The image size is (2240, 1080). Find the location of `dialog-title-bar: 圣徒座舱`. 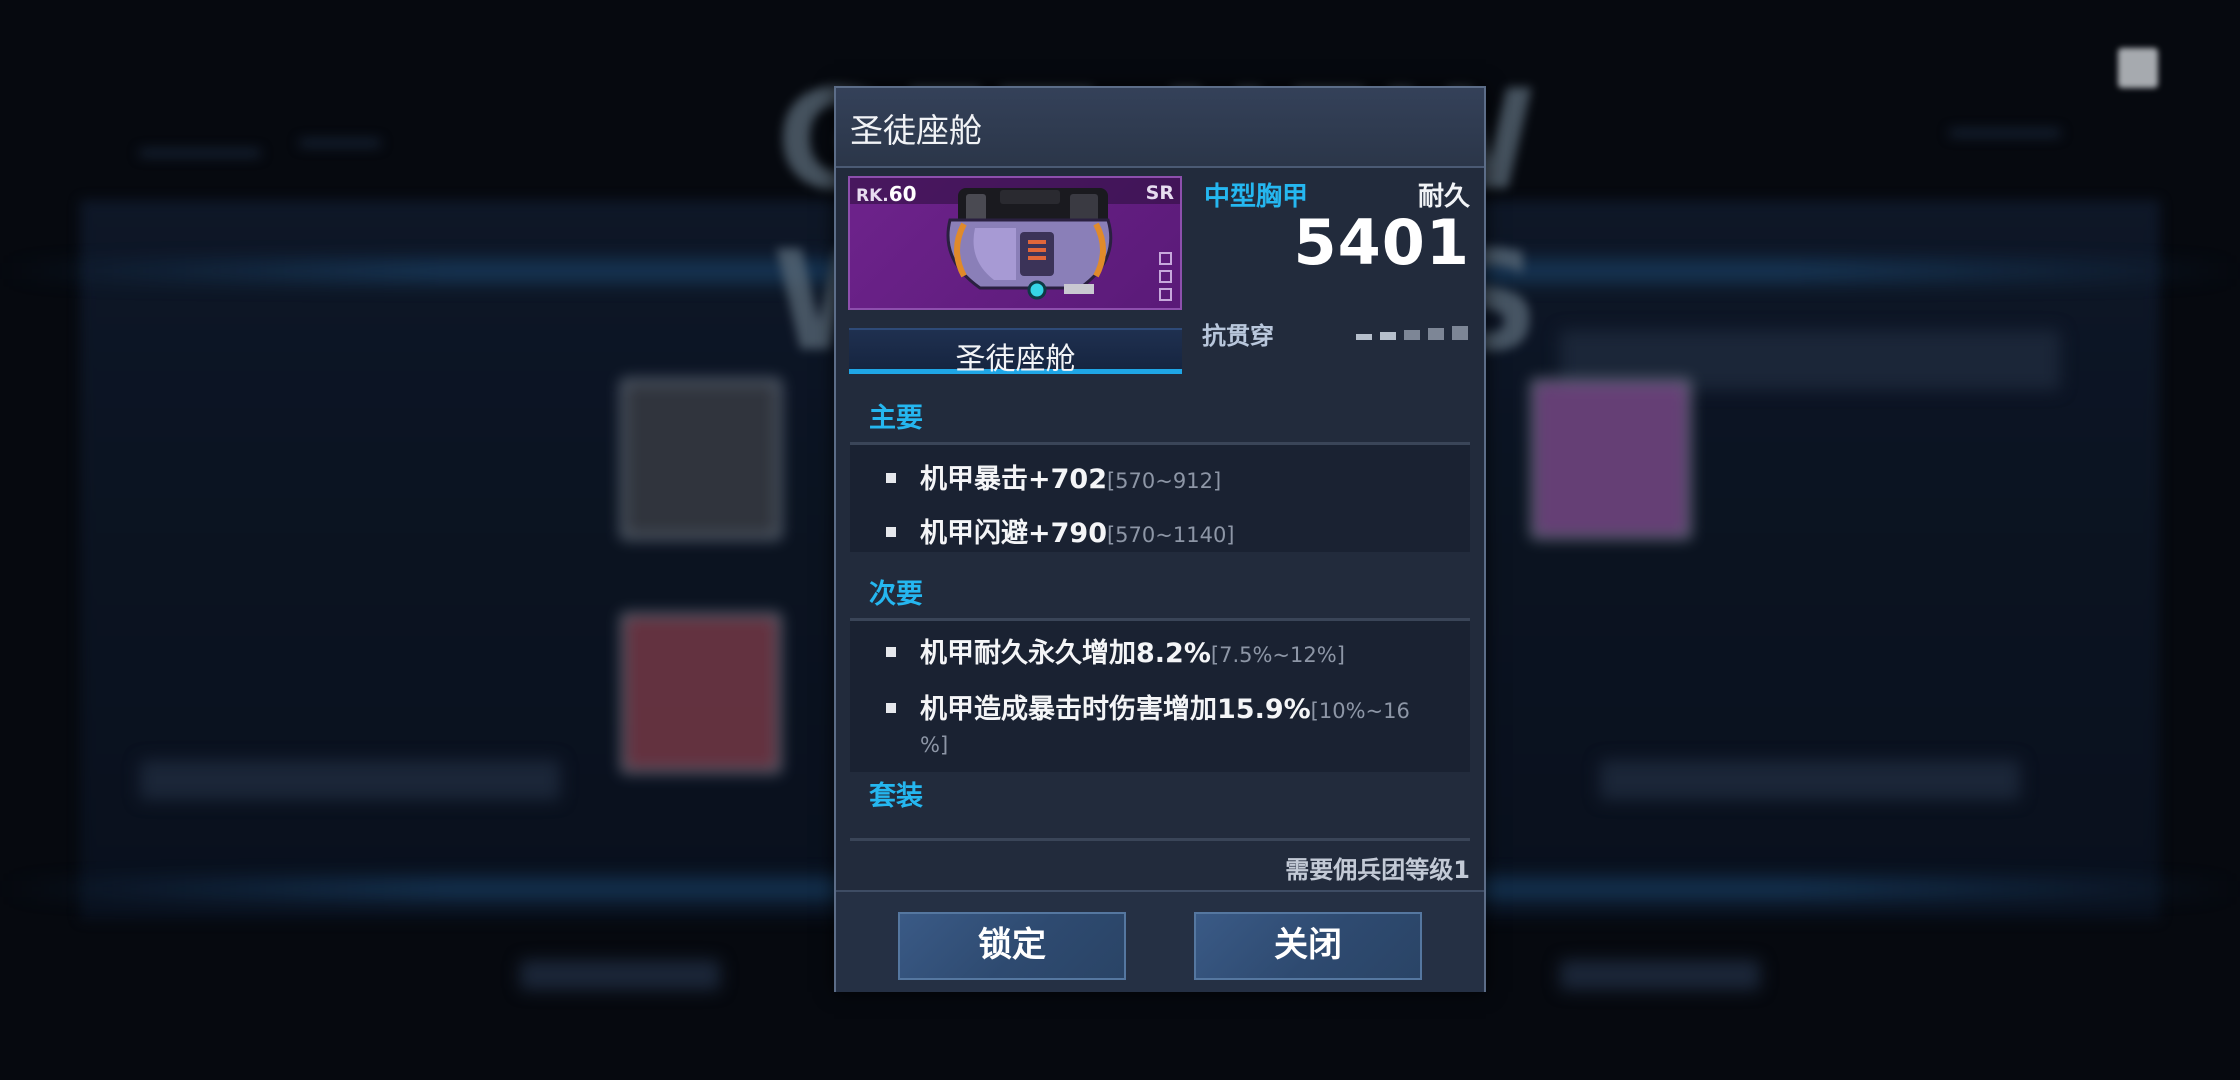

dialog-title-bar: 圣徒座舱 is located at coordinates (1160, 128).